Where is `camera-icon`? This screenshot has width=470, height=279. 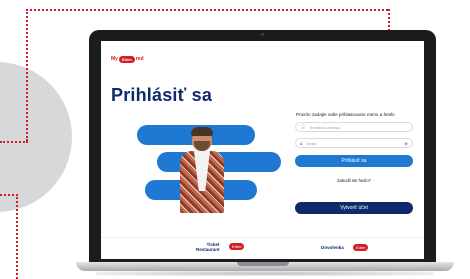 camera-icon is located at coordinates (262, 34).